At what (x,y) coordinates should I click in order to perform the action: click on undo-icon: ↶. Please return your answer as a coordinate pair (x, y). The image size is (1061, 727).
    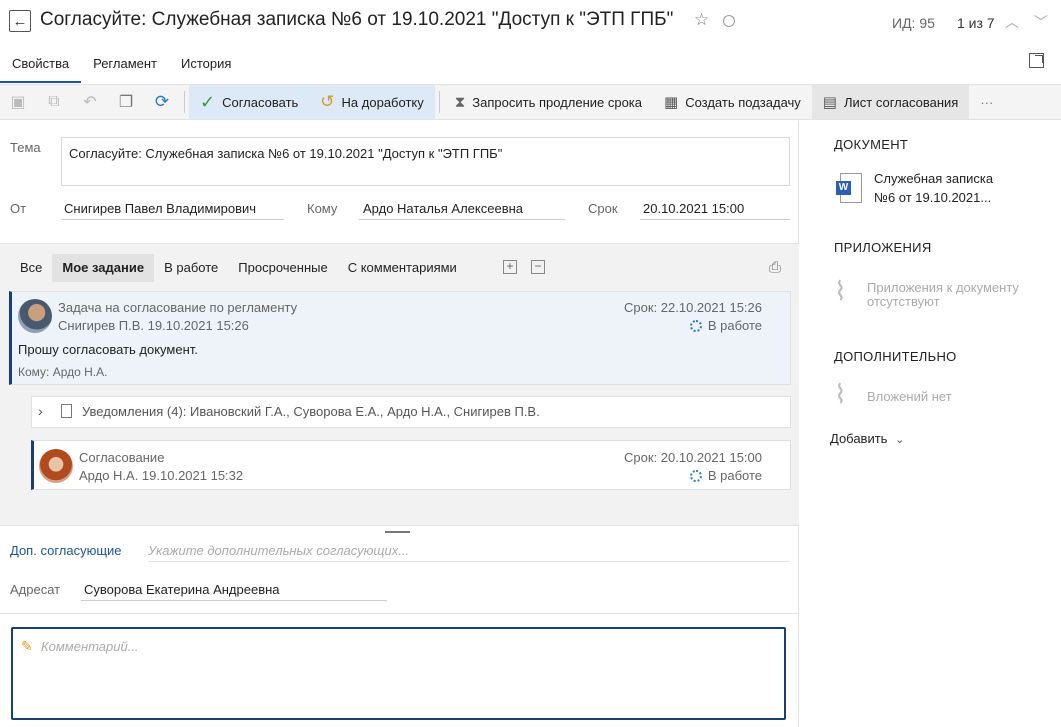
    Looking at the image, I should click on (90, 102).